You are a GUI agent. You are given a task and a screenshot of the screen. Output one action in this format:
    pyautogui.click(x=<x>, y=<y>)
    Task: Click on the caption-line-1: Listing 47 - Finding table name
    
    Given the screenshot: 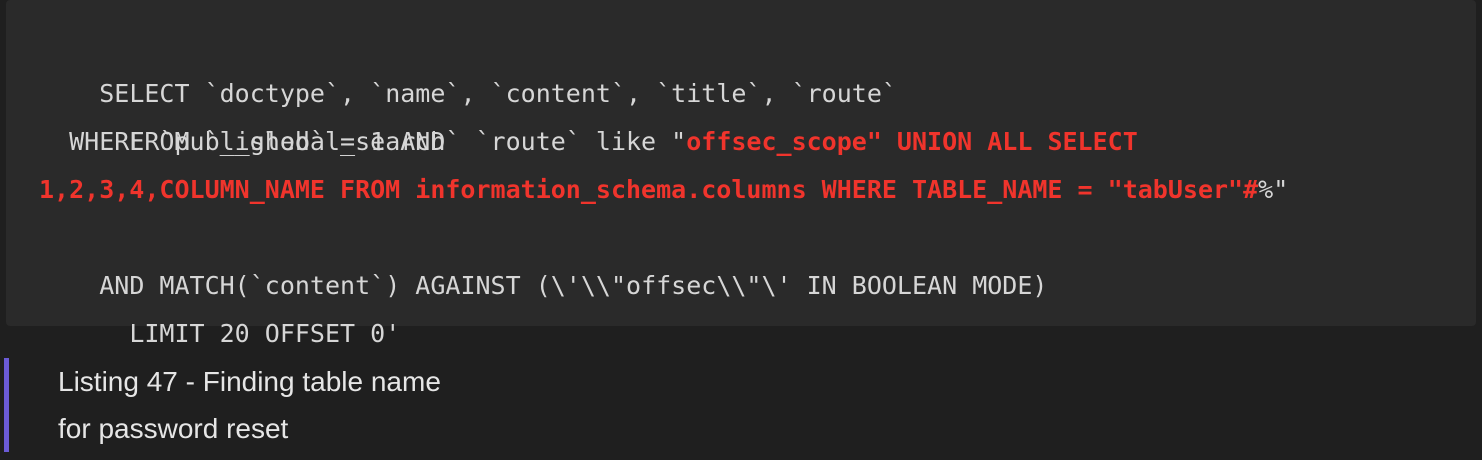 What is the action you would take?
    pyautogui.click(x=249, y=381)
    